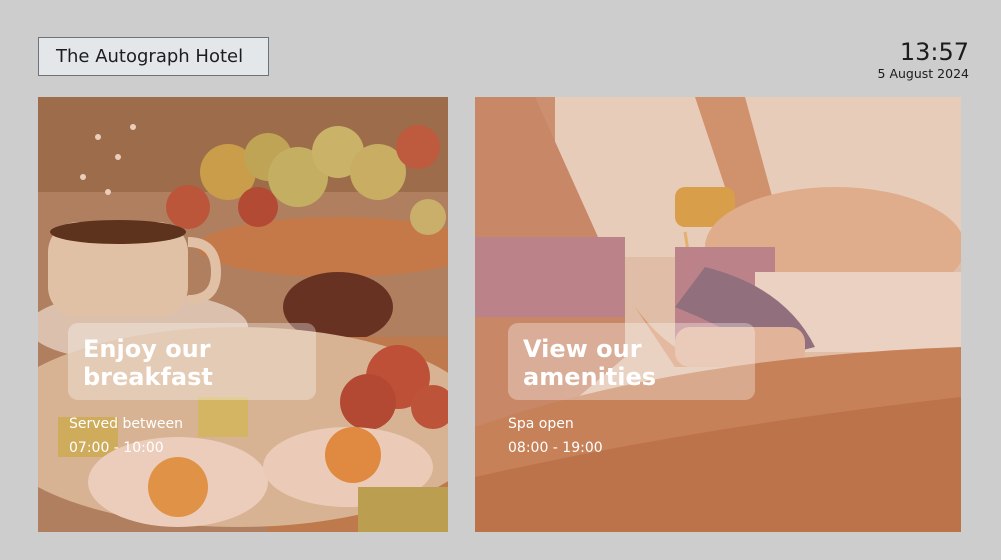 Image resolution: width=1001 pixels, height=560 pixels. What do you see at coordinates (126, 424) in the screenshot?
I see `breakfast-hours-label: Served between` at bounding box center [126, 424].